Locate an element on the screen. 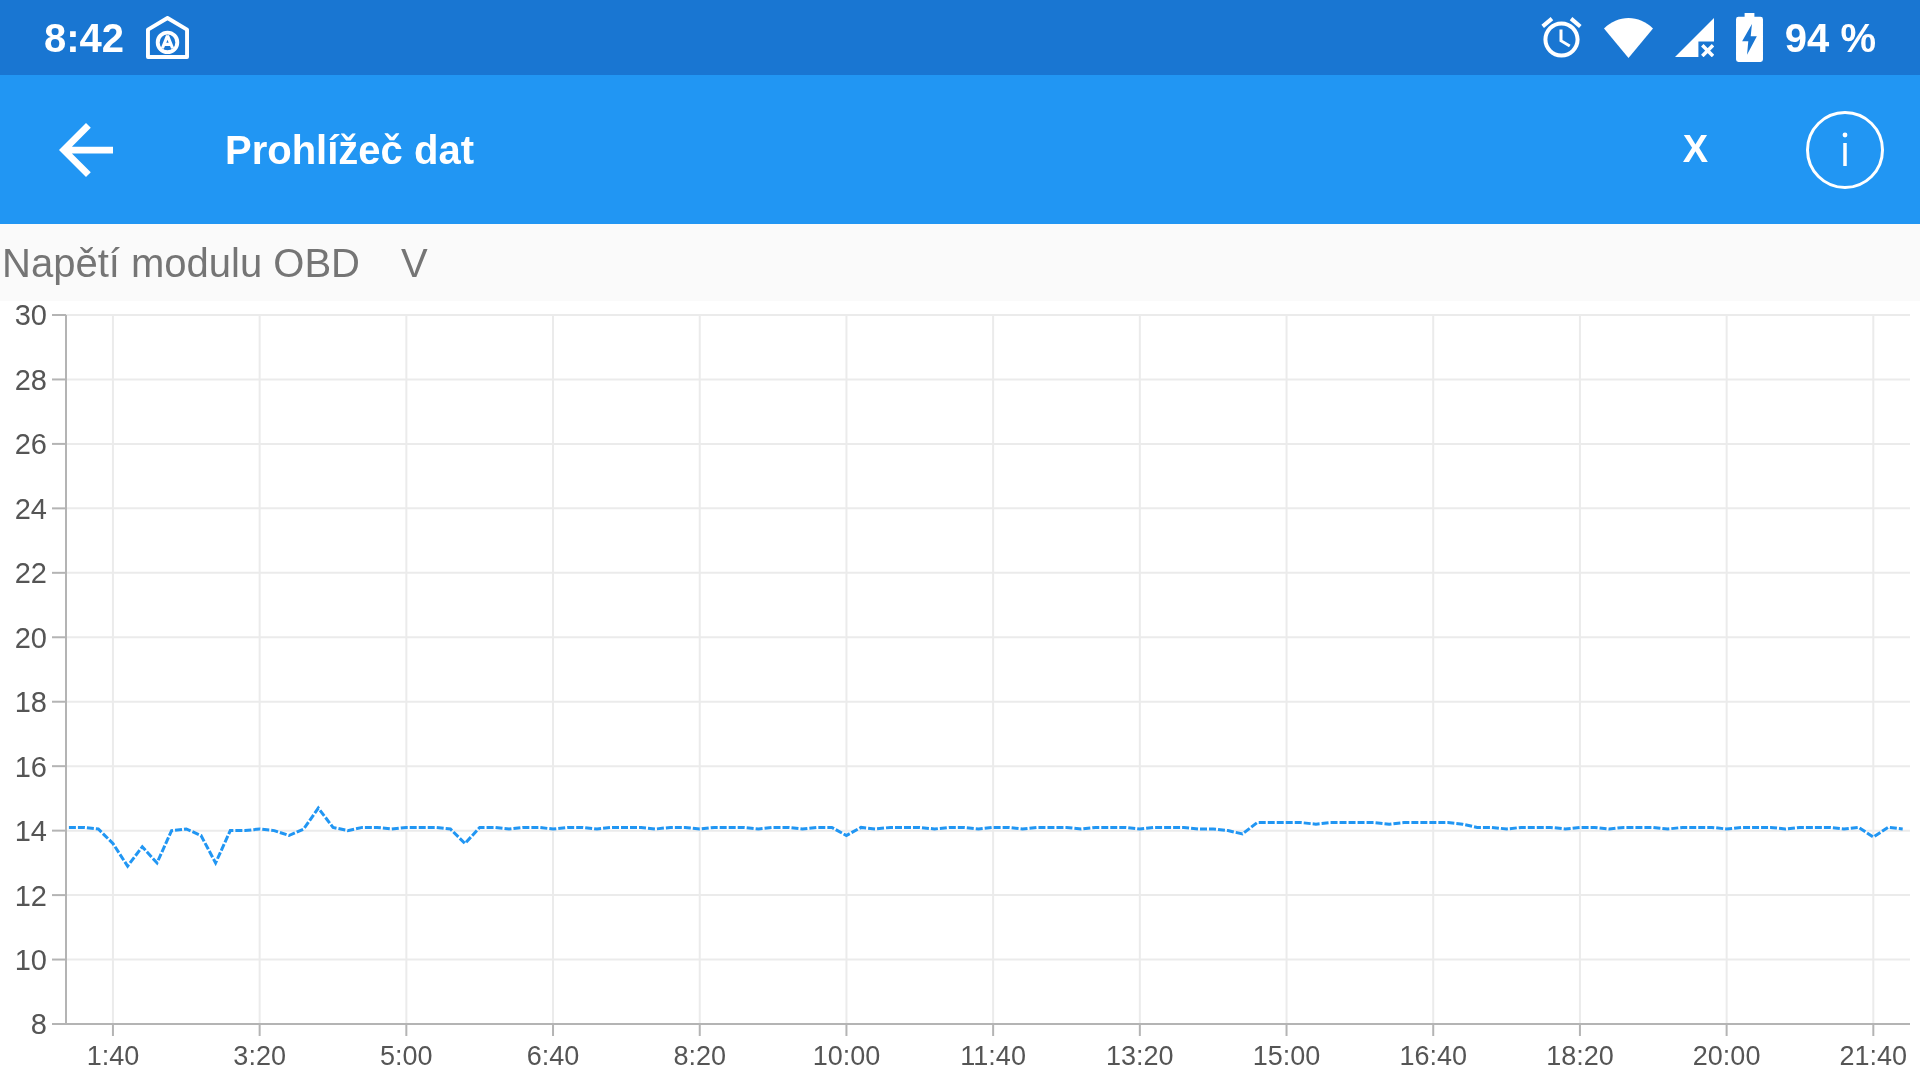  back-arrow-icon is located at coordinates (86, 149).